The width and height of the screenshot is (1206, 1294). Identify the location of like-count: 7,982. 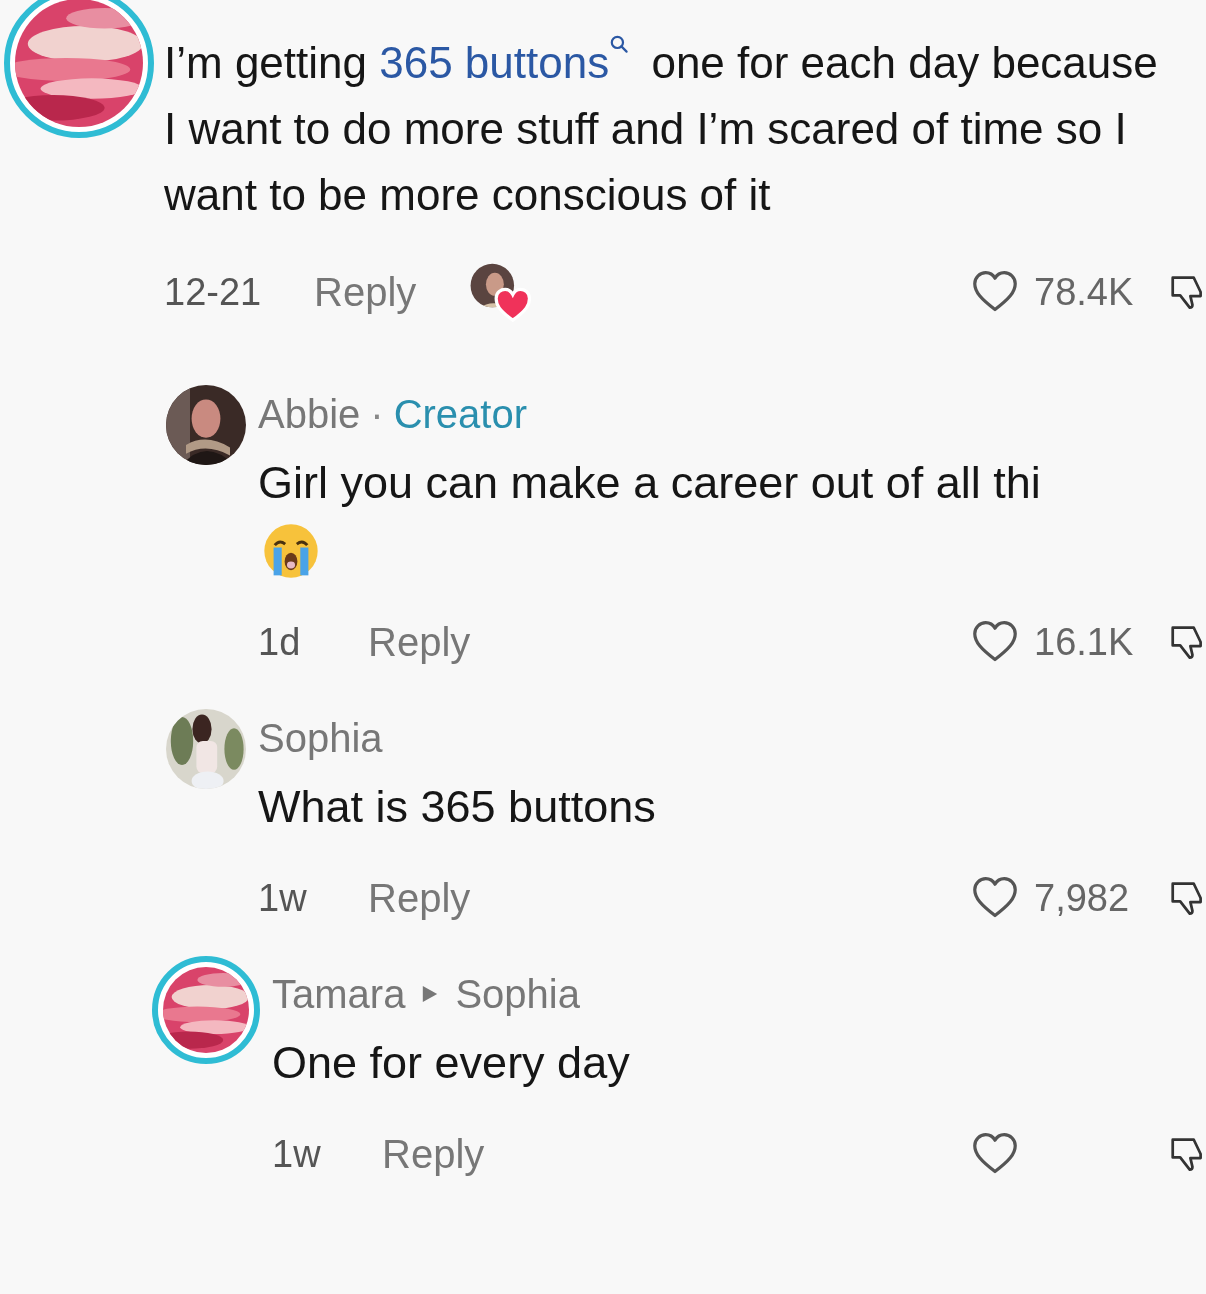
(1082, 898).